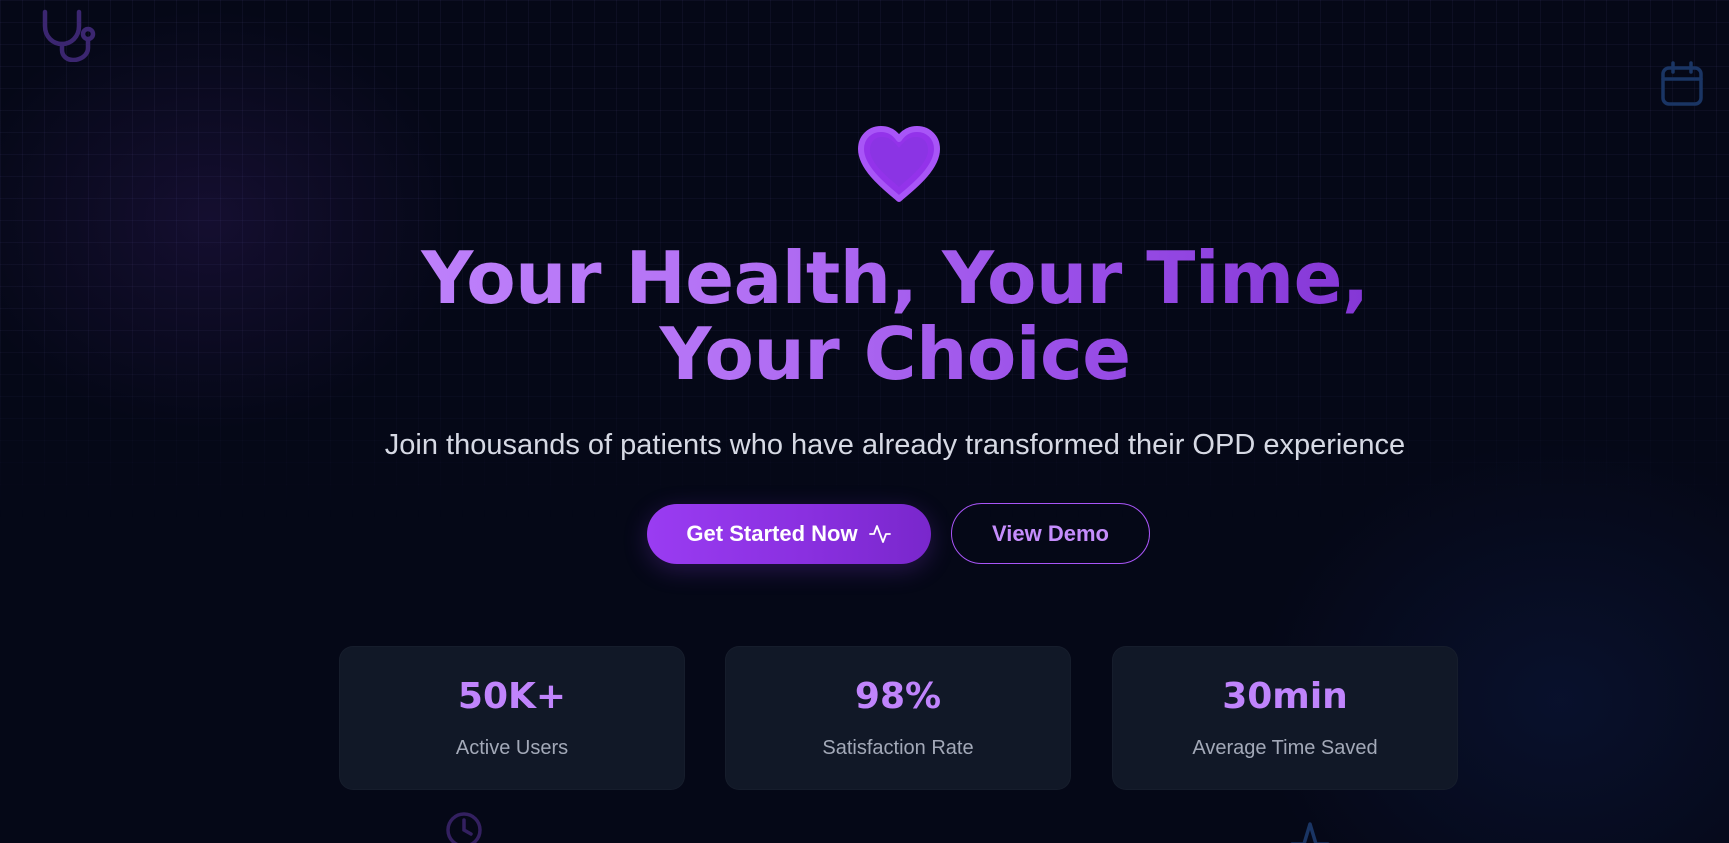 Image resolution: width=1729 pixels, height=843 pixels. What do you see at coordinates (512, 748) in the screenshot?
I see `stat-label: Active Users` at bounding box center [512, 748].